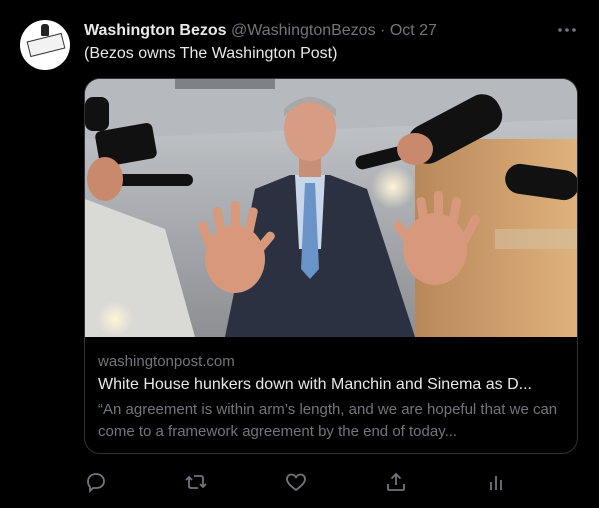 The height and width of the screenshot is (508, 599). I want to click on reply-icon, so click(96, 482).